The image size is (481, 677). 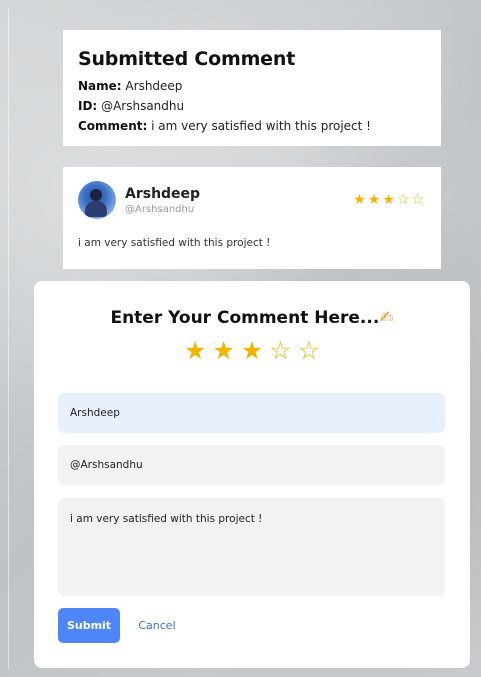 What do you see at coordinates (143, 106) in the screenshot?
I see `submitted-id-value: @Arshsandhu` at bounding box center [143, 106].